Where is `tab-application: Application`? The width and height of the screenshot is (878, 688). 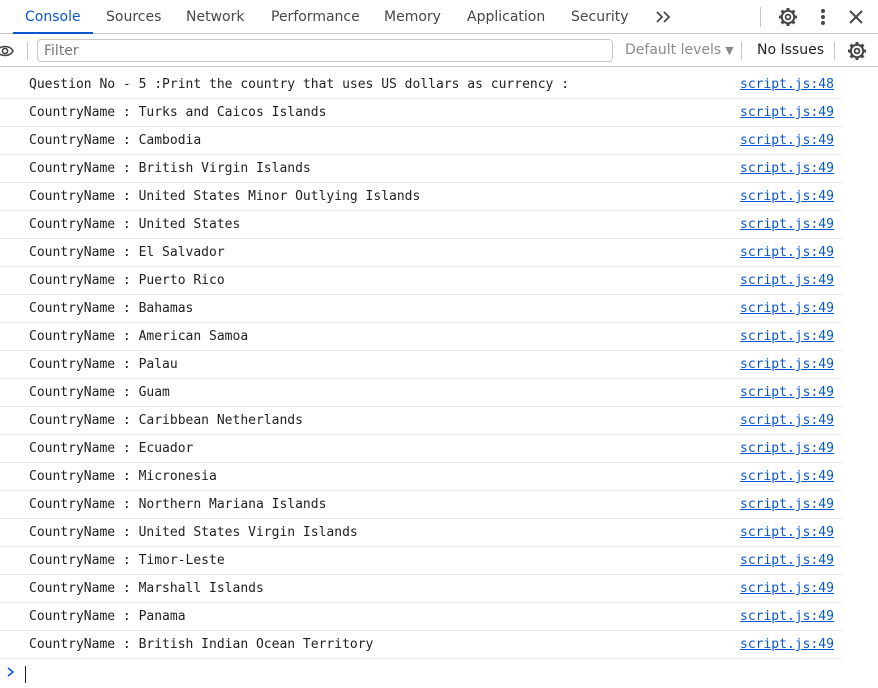 tab-application: Application is located at coordinates (506, 16).